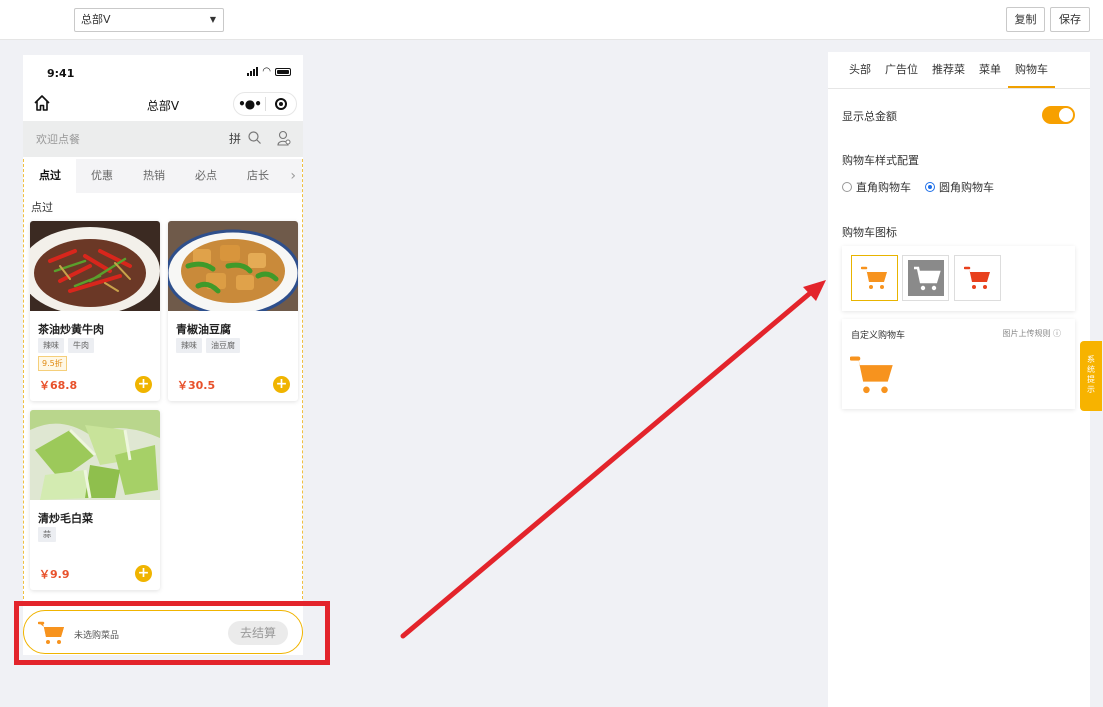  Describe the element at coordinates (1057, 333) in the screenshot. I see `help-icon: ⓘ` at that location.